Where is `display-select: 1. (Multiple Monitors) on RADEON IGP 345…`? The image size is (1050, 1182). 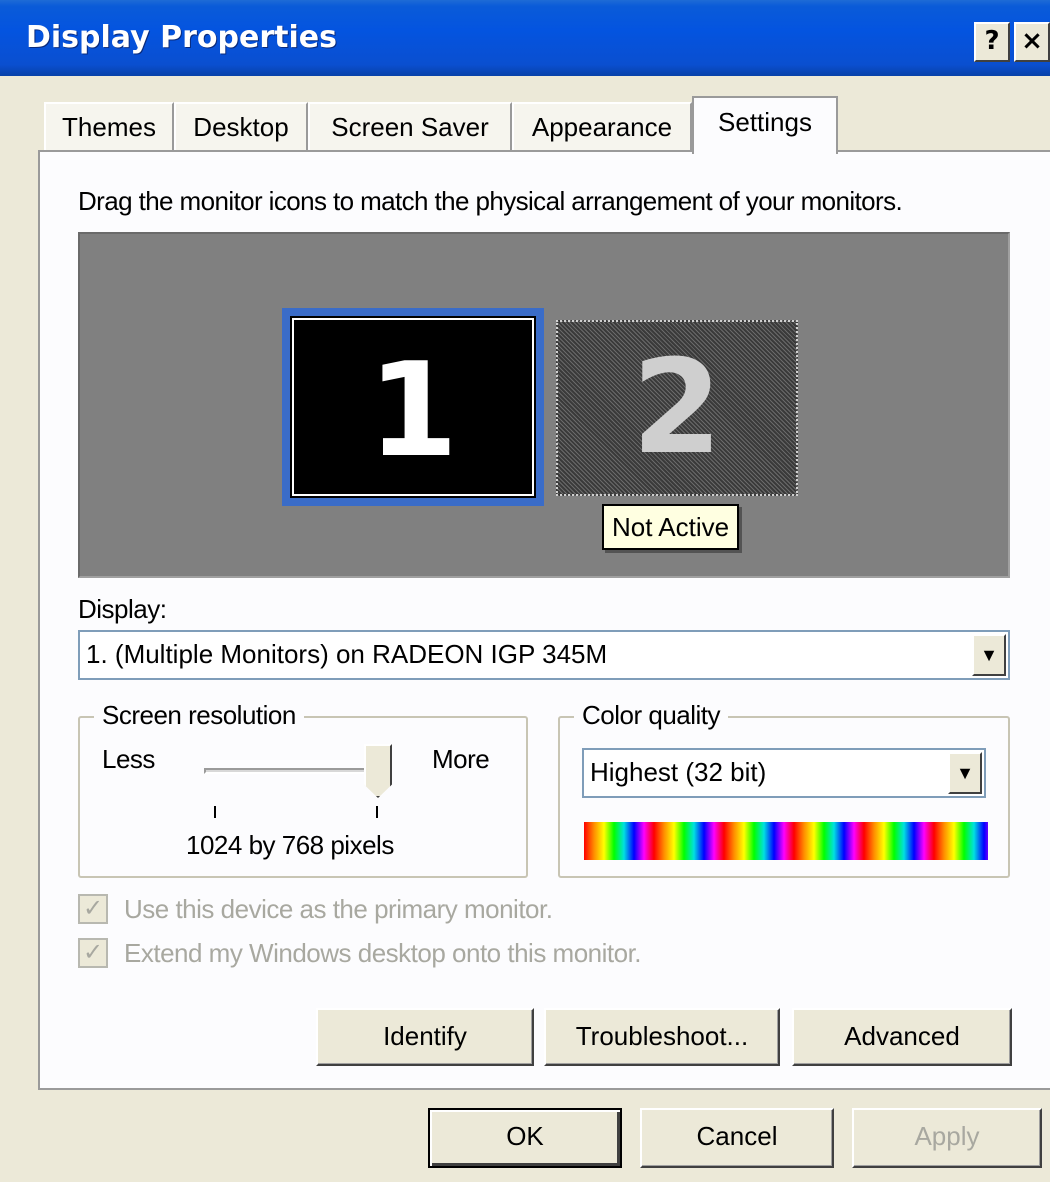
display-select: 1. (Multiple Monitors) on RADEON IGP 345… is located at coordinates (544, 655).